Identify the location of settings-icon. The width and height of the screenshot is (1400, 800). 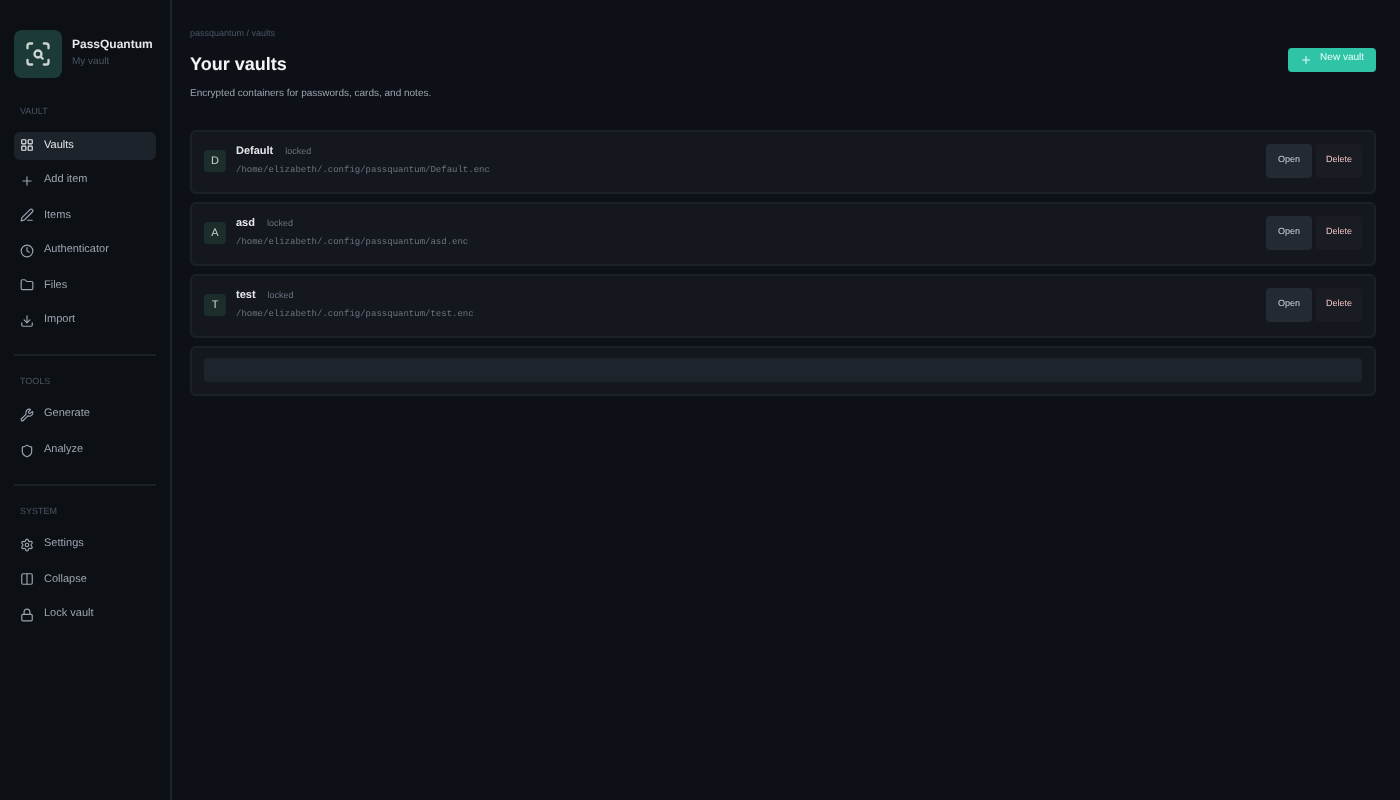
(27, 544).